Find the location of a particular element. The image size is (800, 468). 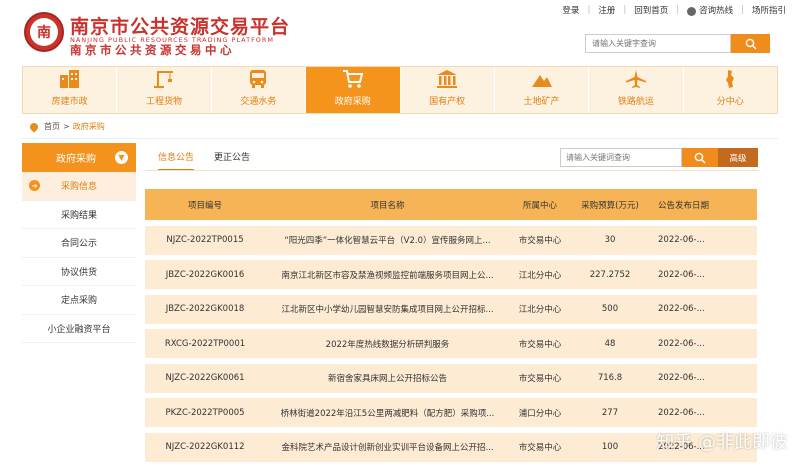

sidebar-header: 政府采购 ▼ is located at coordinates (79, 157).